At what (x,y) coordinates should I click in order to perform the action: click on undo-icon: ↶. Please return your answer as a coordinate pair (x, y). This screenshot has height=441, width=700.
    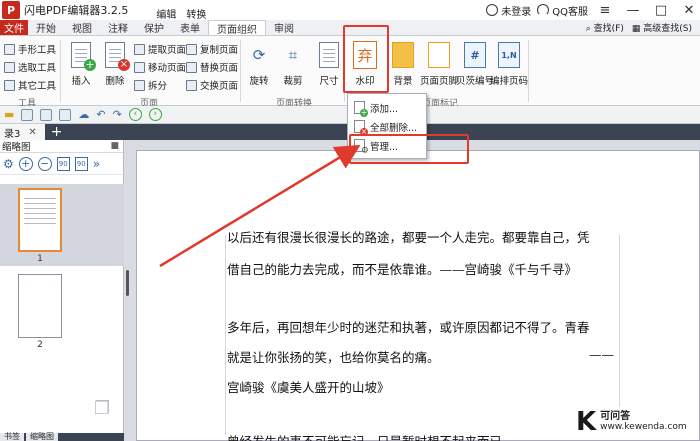
    Looking at the image, I should click on (100, 114).